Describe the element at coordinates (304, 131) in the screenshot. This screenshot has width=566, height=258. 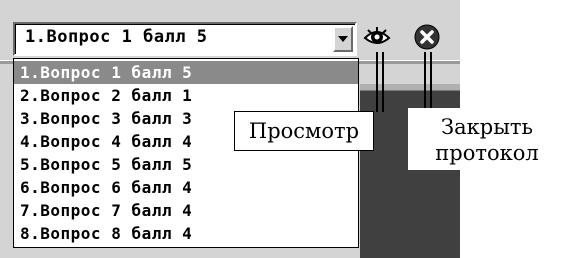
I see `view-callout: Просмотр` at that location.